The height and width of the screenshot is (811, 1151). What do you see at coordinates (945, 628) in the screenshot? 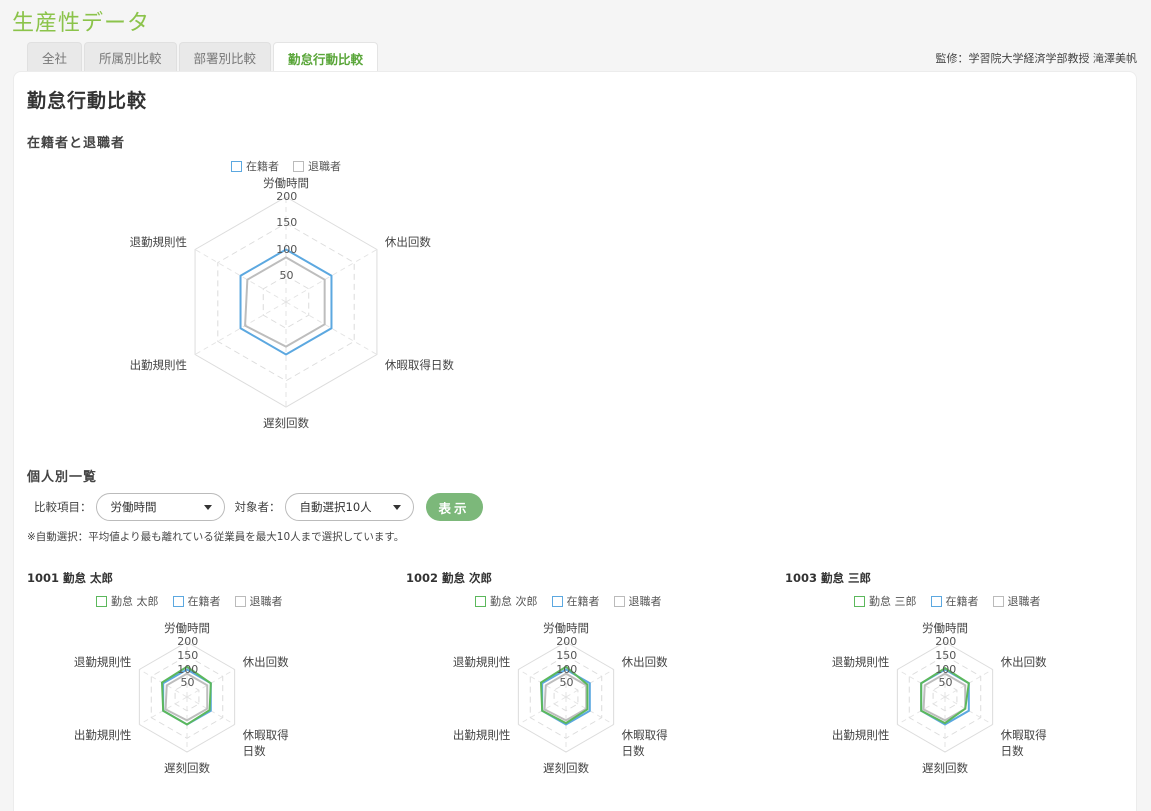
I see `axis-label: 労働時間` at bounding box center [945, 628].